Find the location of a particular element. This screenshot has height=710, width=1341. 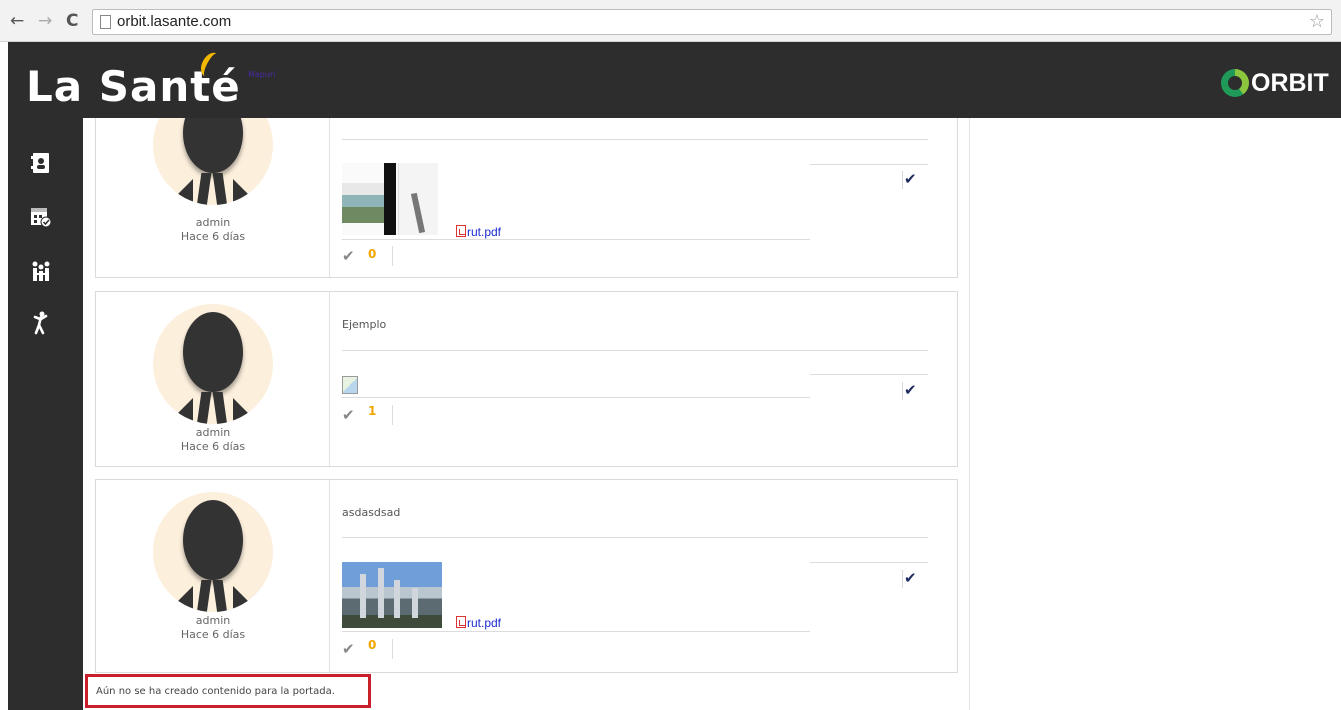

browser-toolbar: ← → C orbit.lasante.com ☆ is located at coordinates (670, 21).